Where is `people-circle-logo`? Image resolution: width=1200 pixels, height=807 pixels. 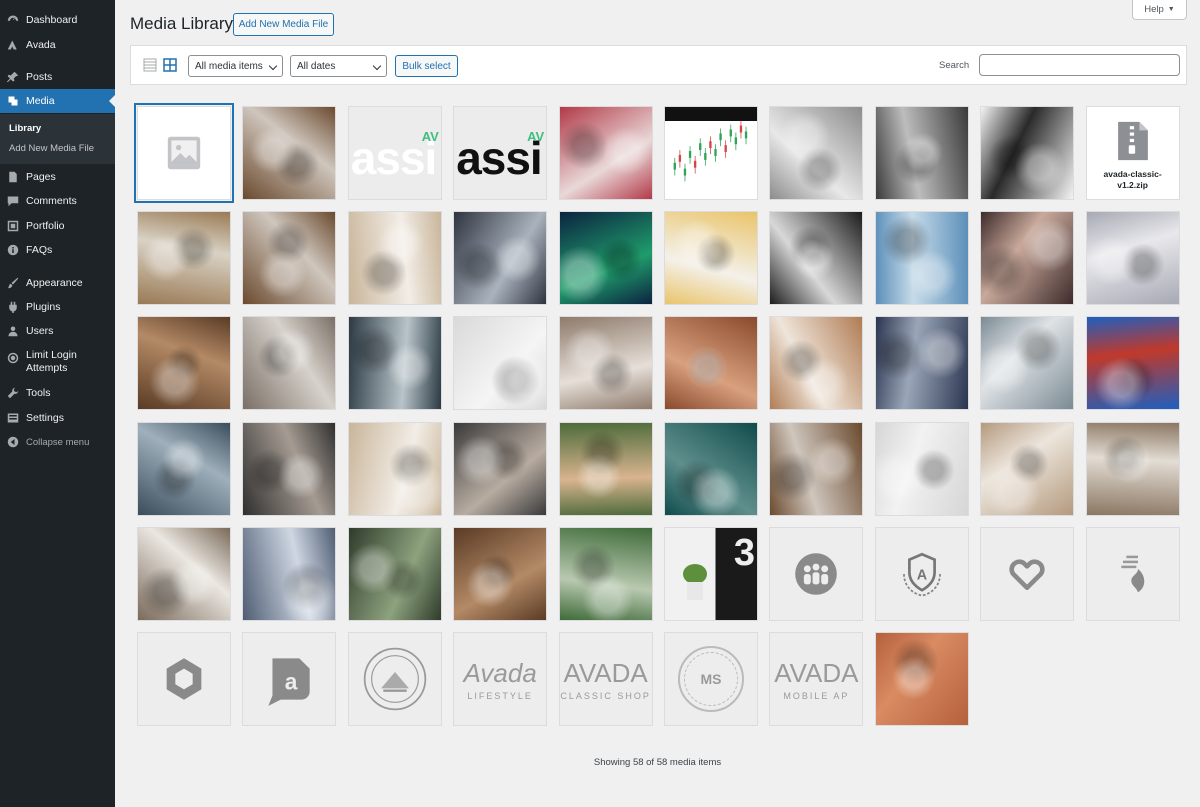
people-circle-logo is located at coordinates (816, 573).